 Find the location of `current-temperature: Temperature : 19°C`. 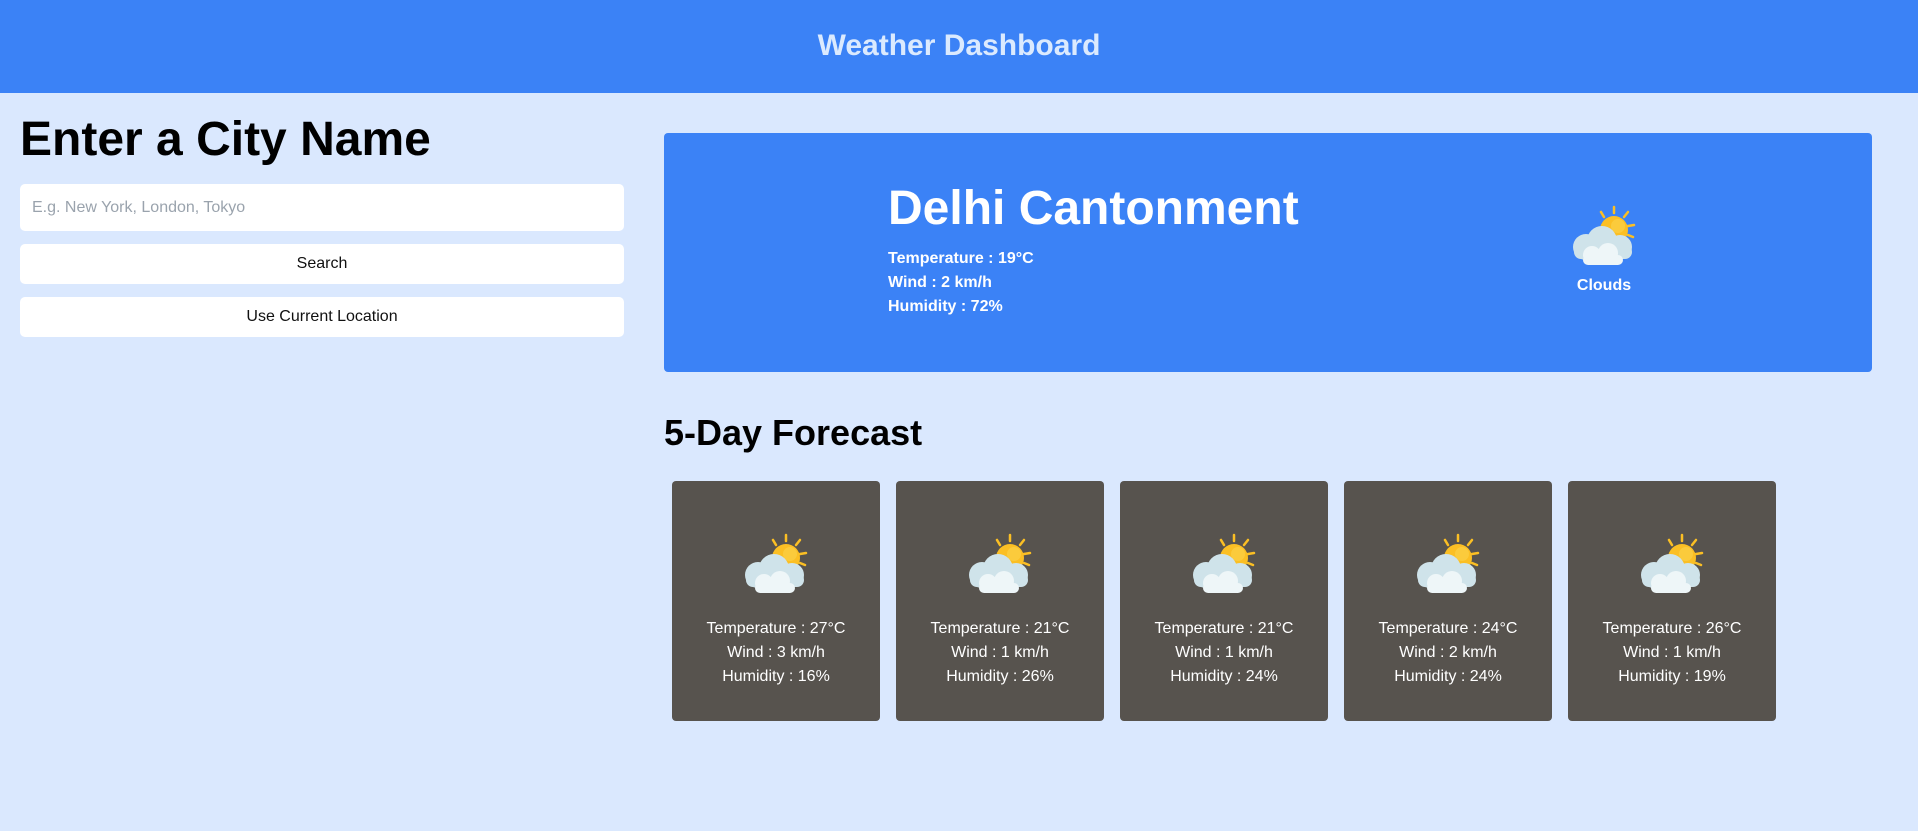

current-temperature: Temperature : 19°C is located at coordinates (961, 258).